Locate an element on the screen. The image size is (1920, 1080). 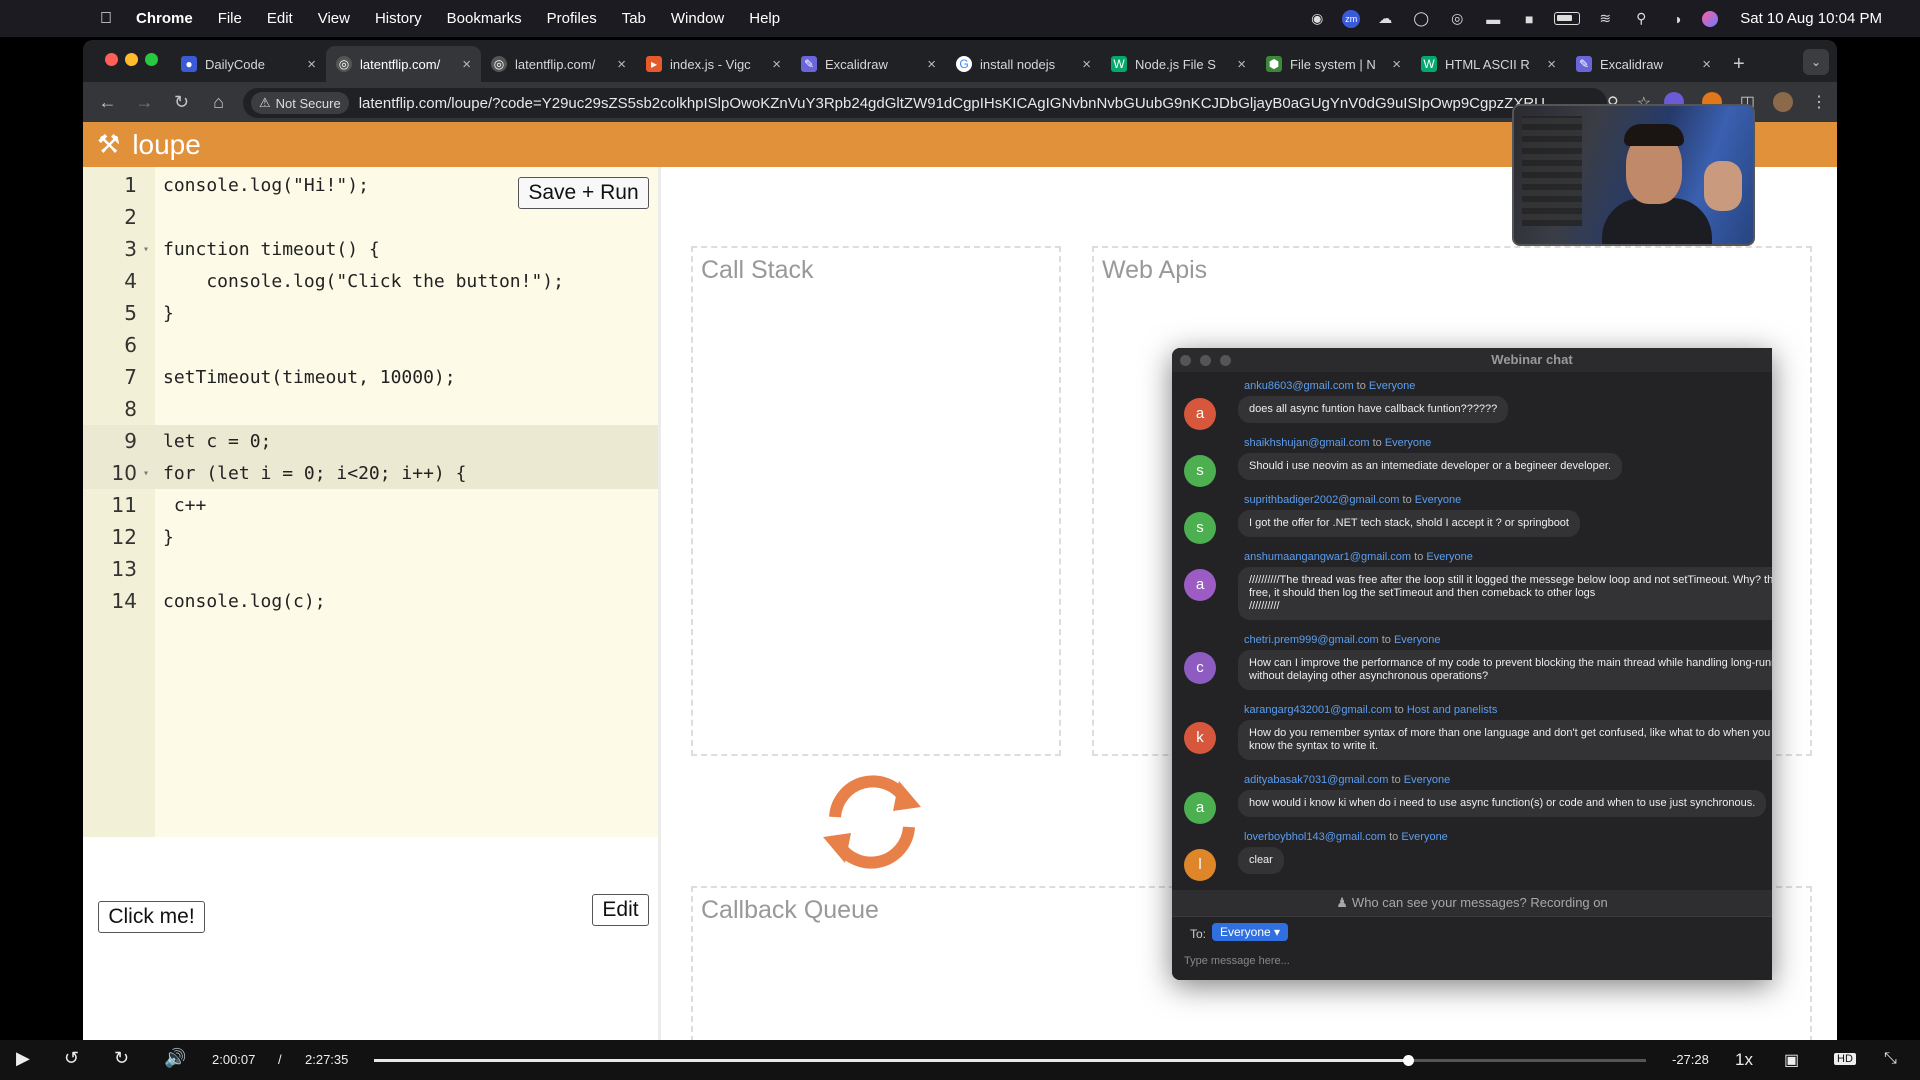
reload-icon: ↻ is located at coordinates (181, 102).